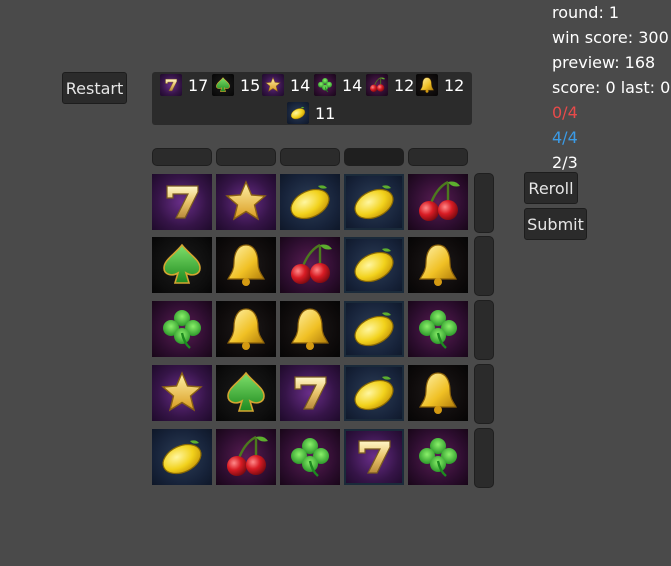  Describe the element at coordinates (325, 113) in the screenshot. I see `symbol-count-value: 11` at that location.